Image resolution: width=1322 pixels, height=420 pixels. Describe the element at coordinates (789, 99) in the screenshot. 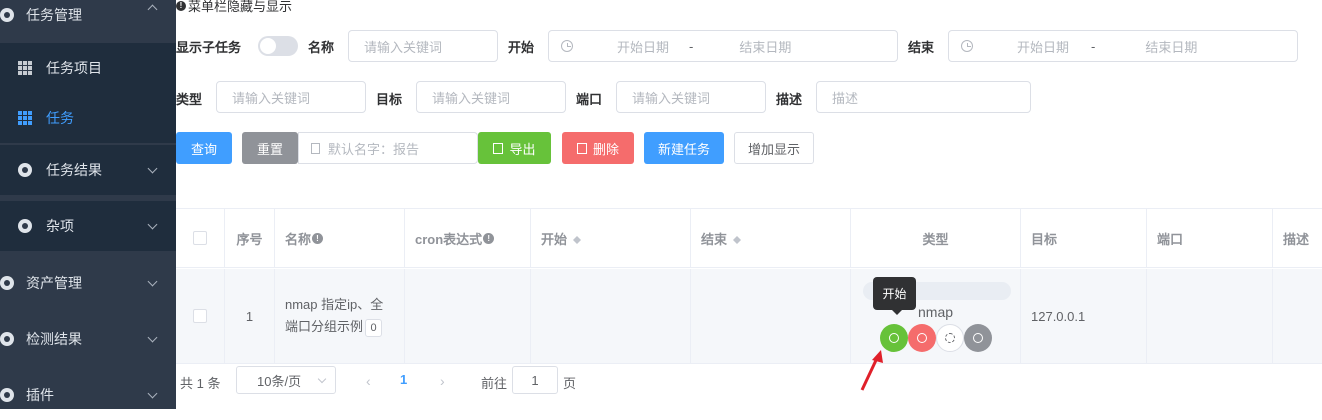

I see `desc-label: 描述` at that location.